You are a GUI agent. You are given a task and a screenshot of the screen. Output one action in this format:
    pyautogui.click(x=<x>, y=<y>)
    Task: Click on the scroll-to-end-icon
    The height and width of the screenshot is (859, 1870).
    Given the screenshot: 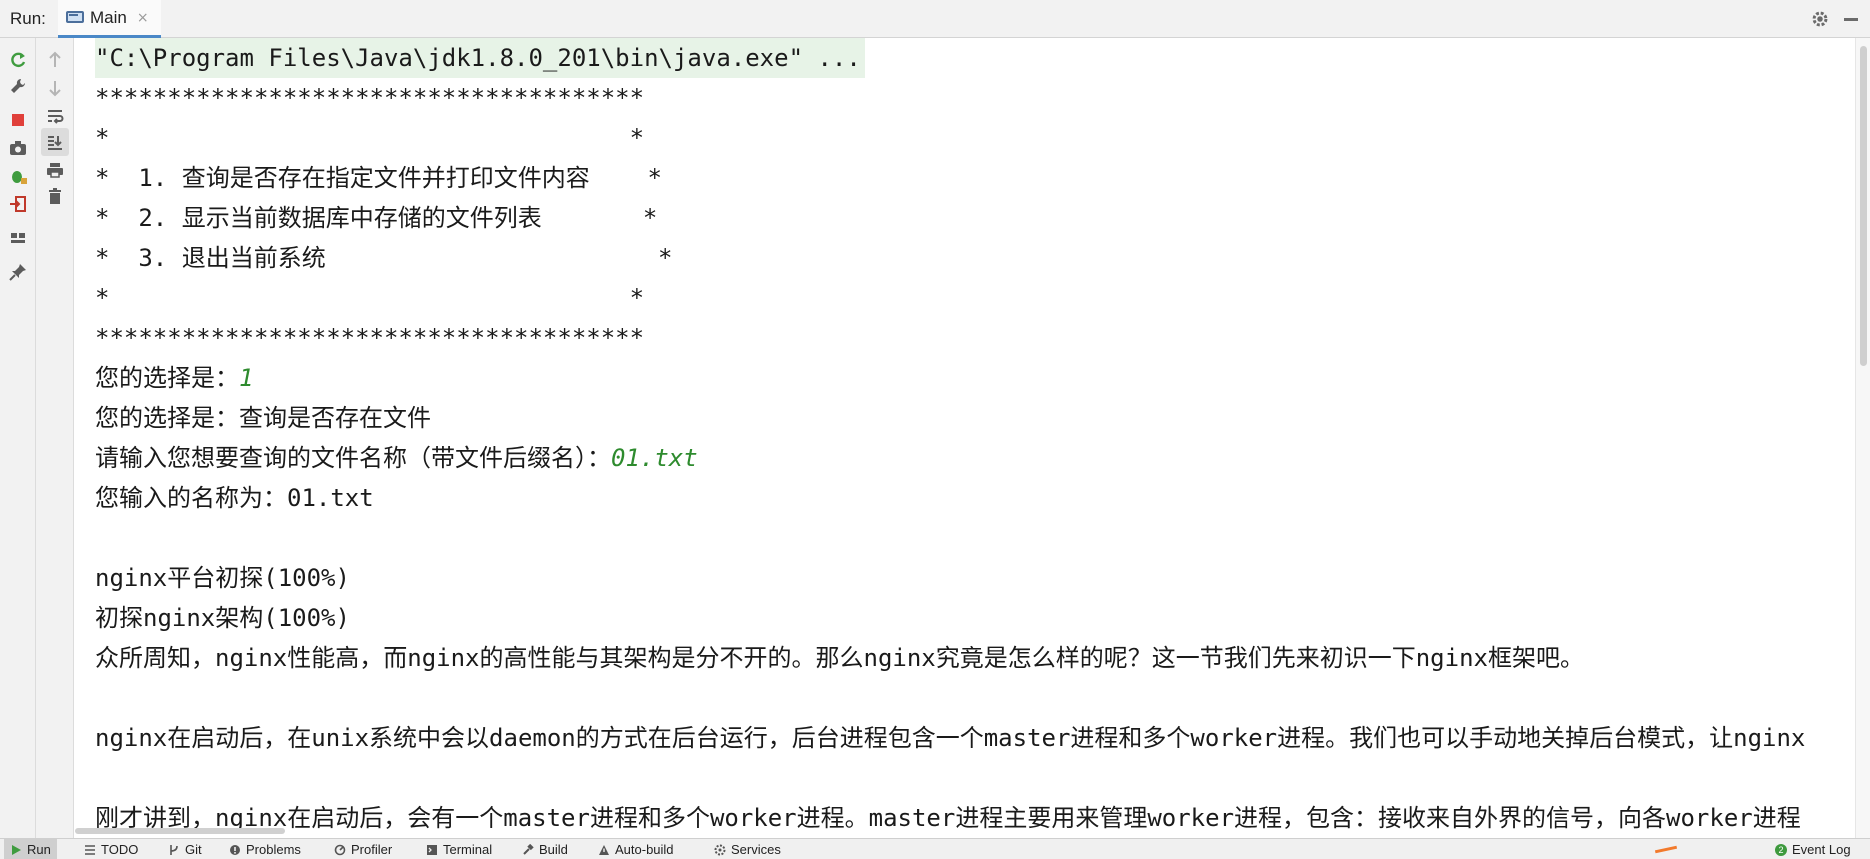 What is the action you would take?
    pyautogui.click(x=55, y=143)
    